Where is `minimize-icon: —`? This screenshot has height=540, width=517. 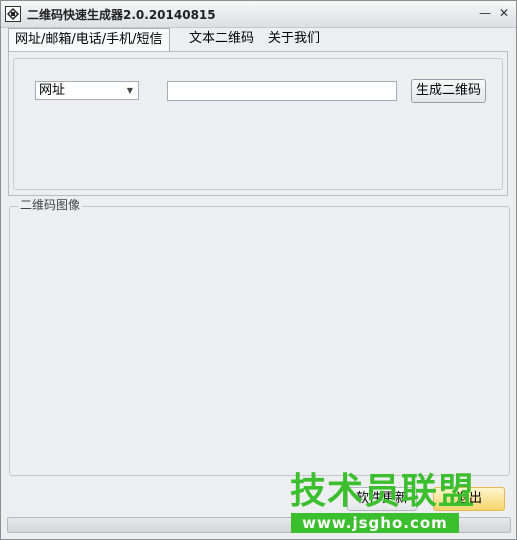 minimize-icon: — is located at coordinates (485, 13).